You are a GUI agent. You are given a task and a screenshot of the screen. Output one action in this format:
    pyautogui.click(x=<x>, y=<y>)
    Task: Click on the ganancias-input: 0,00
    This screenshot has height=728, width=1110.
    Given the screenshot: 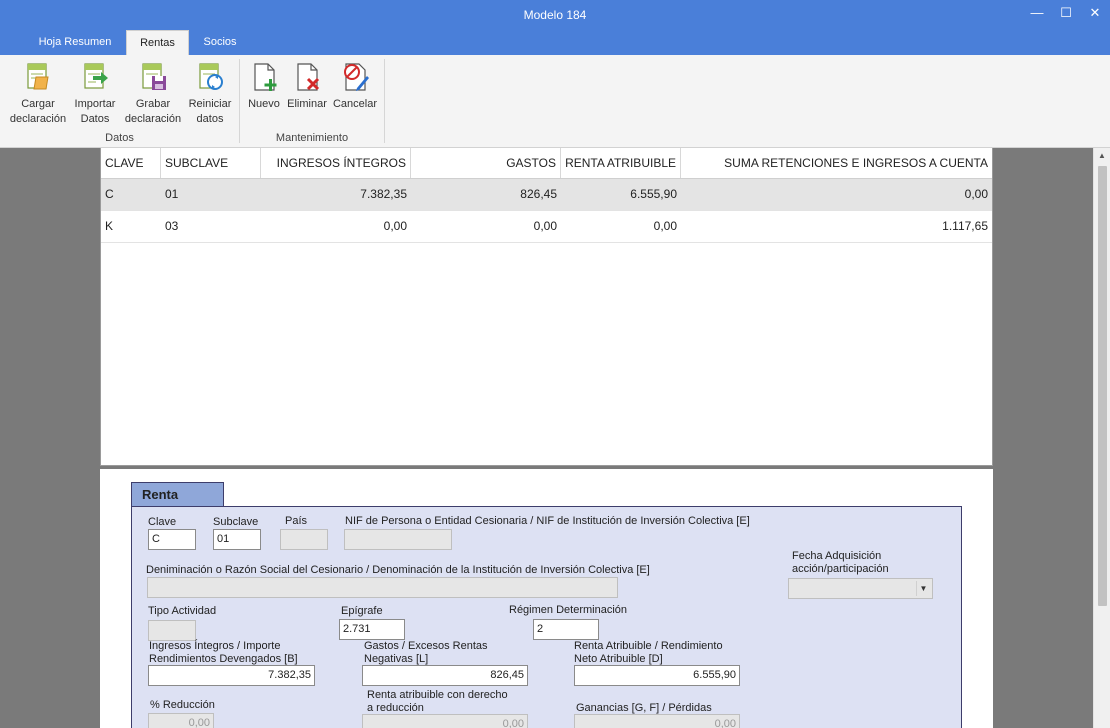 What is the action you would take?
    pyautogui.click(x=657, y=721)
    